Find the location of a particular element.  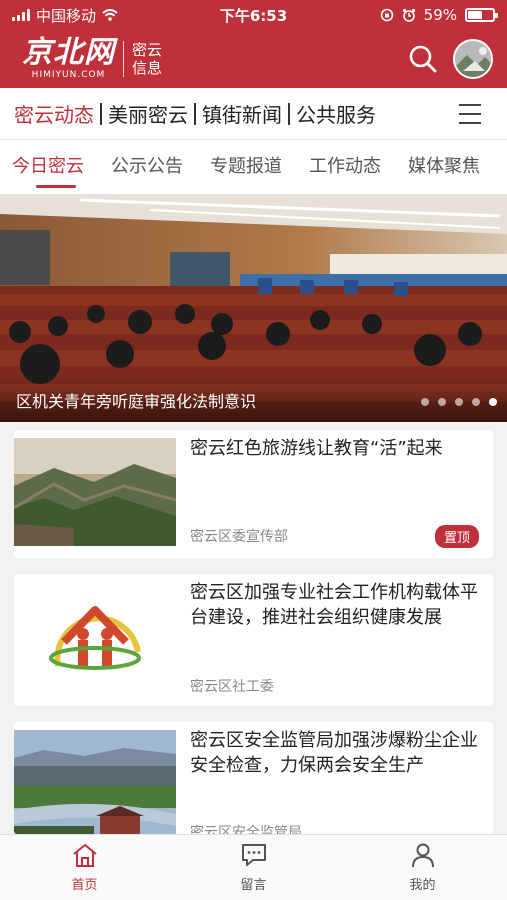

site-logo: 京北网 HIMIYUN.COM 密云 信息 is located at coordinates (92, 58).